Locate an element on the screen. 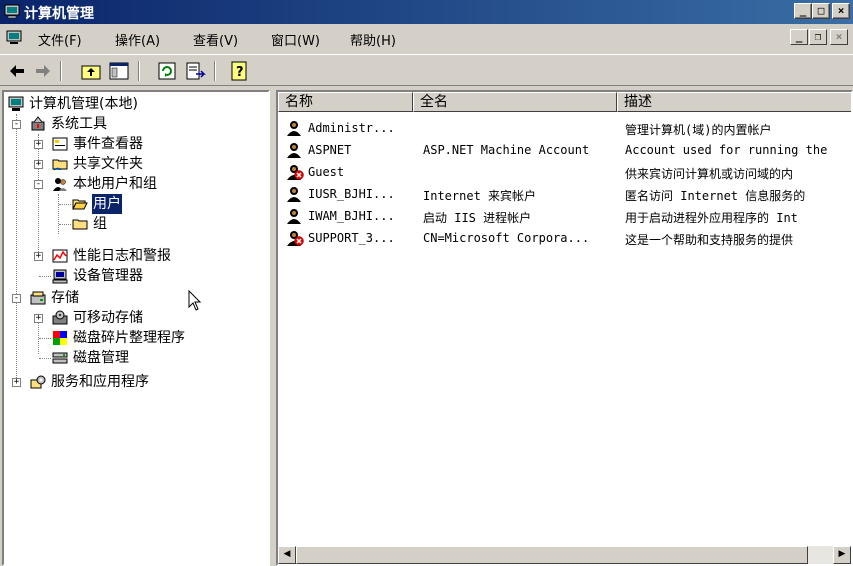 The width and height of the screenshot is (853, 566). document-system-menu-icon is located at coordinates (14, 37).